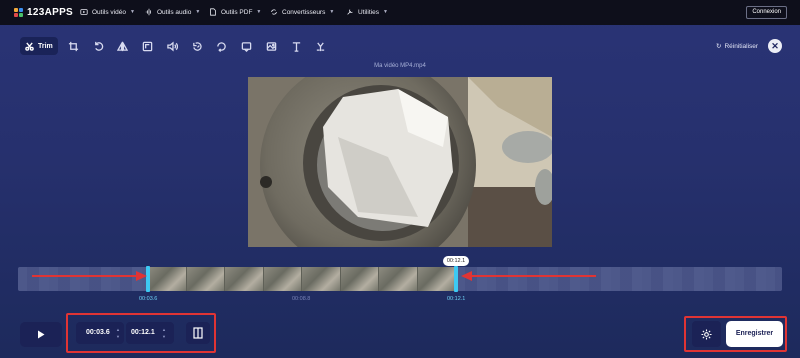 This screenshot has width=800, height=358. I want to click on more-tool, so click(320, 46).